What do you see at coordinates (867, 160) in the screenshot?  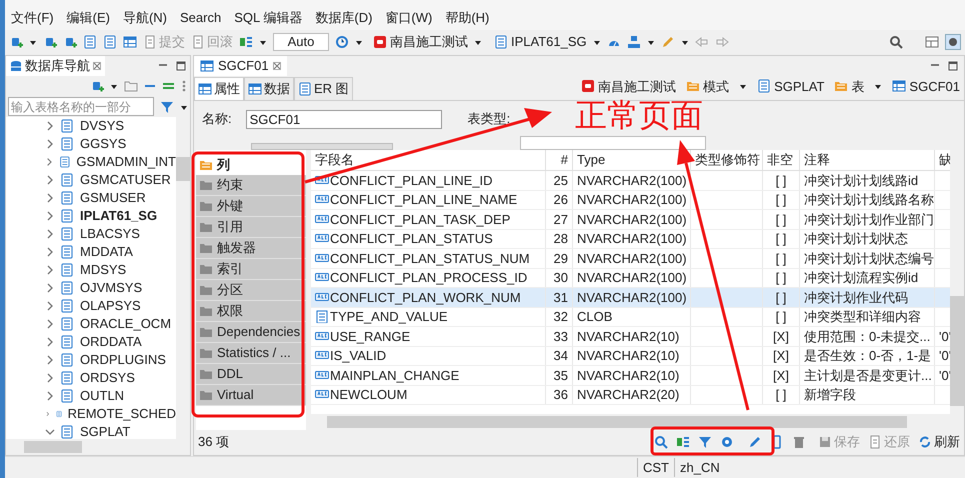 I see `column-header: 注释` at bounding box center [867, 160].